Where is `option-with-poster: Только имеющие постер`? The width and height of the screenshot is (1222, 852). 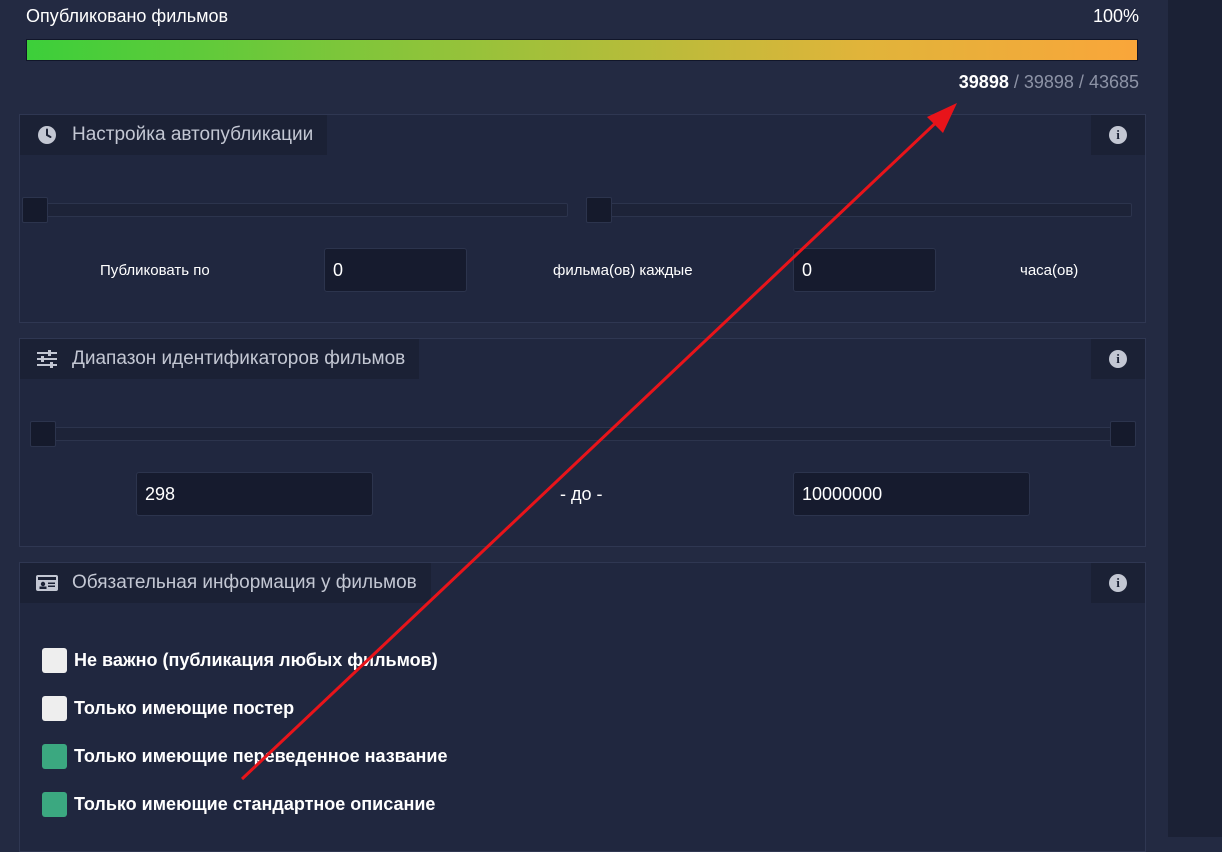
option-with-poster: Только имеющие постер is located at coordinates (168, 708).